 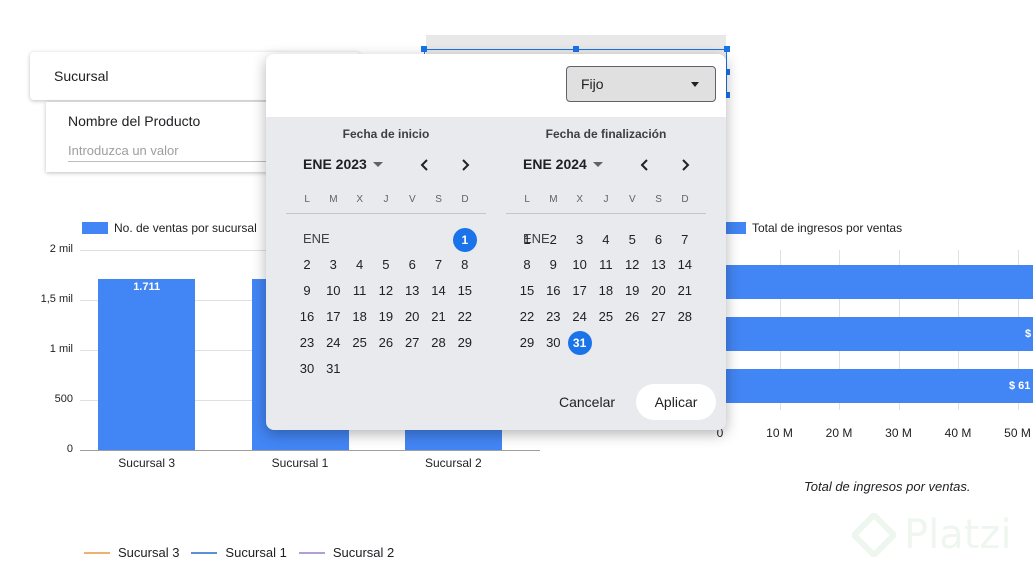 I want to click on weekday-label: S, so click(x=438, y=199).